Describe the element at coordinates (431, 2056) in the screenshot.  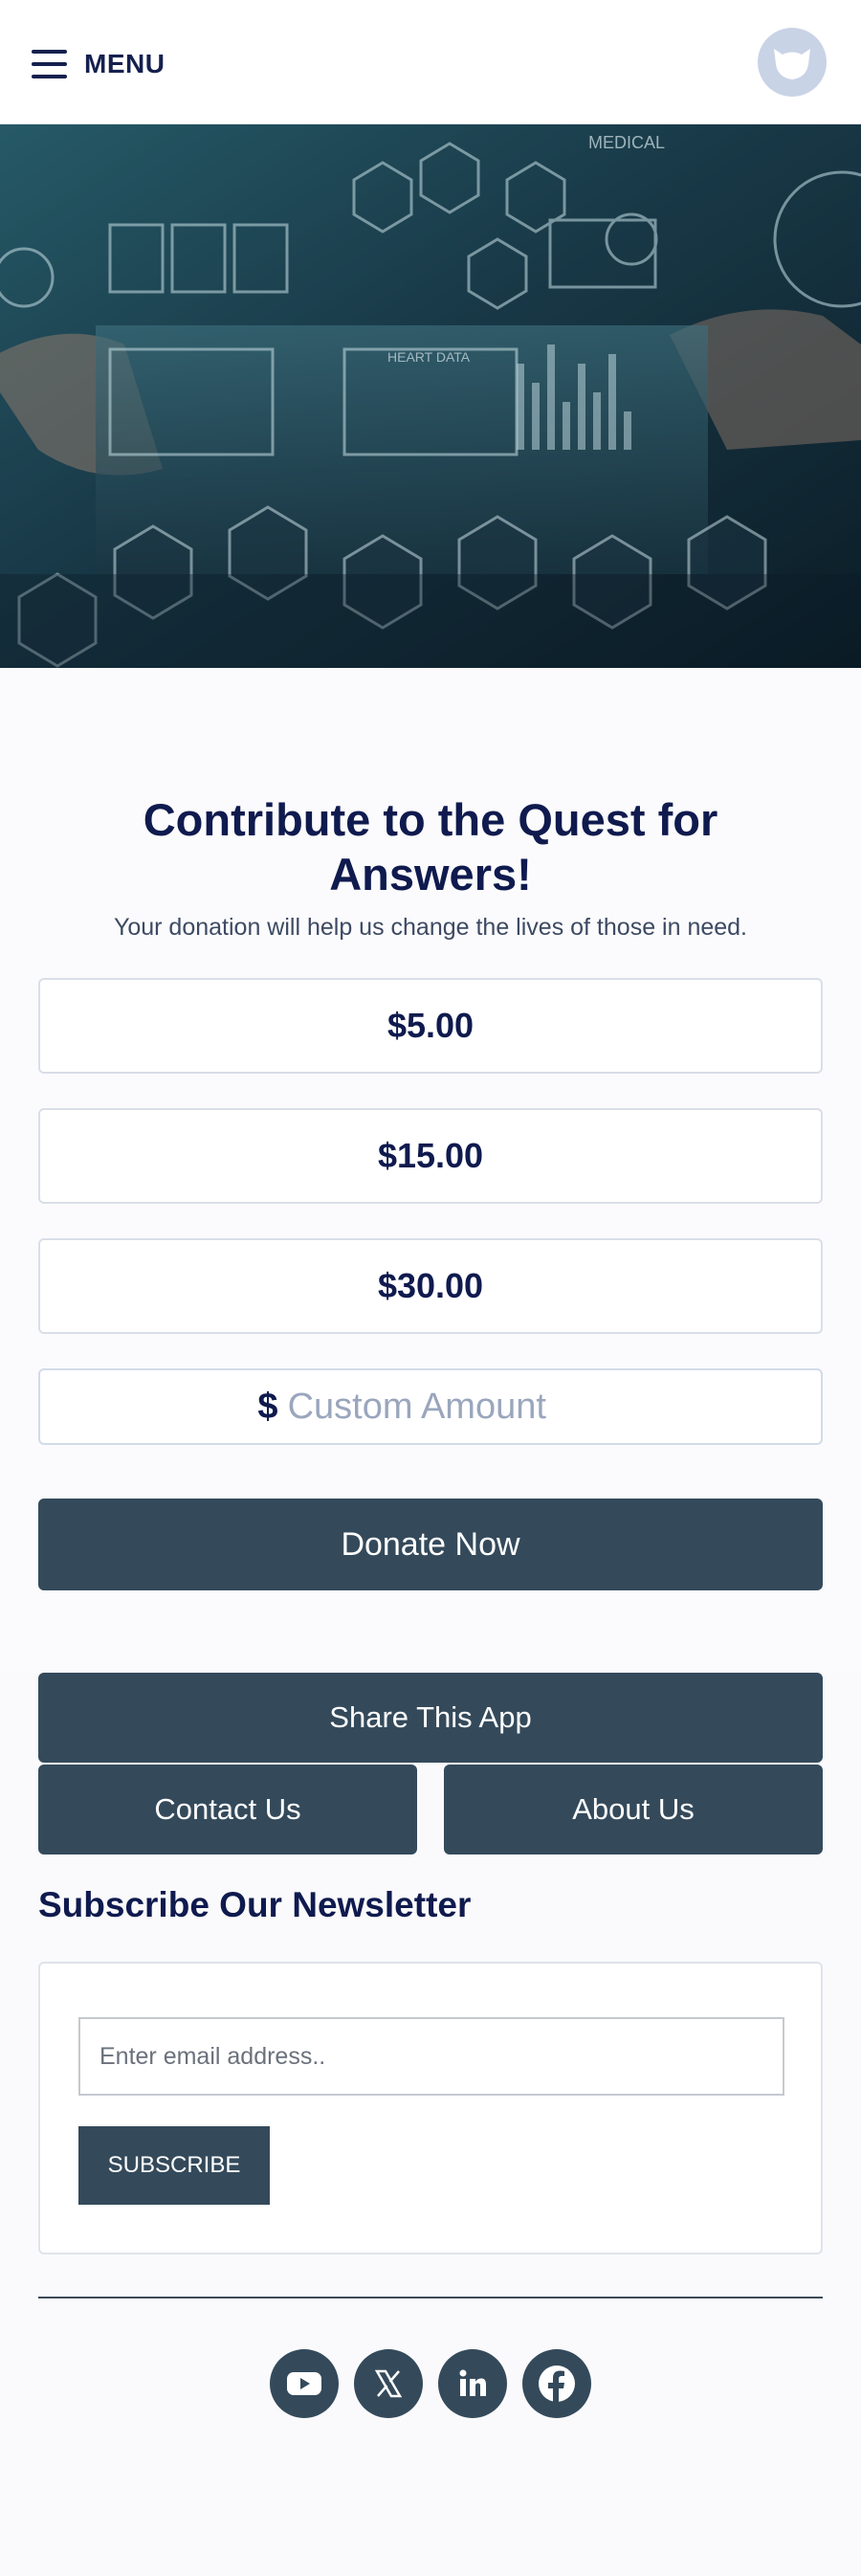
I see `email-input` at that location.